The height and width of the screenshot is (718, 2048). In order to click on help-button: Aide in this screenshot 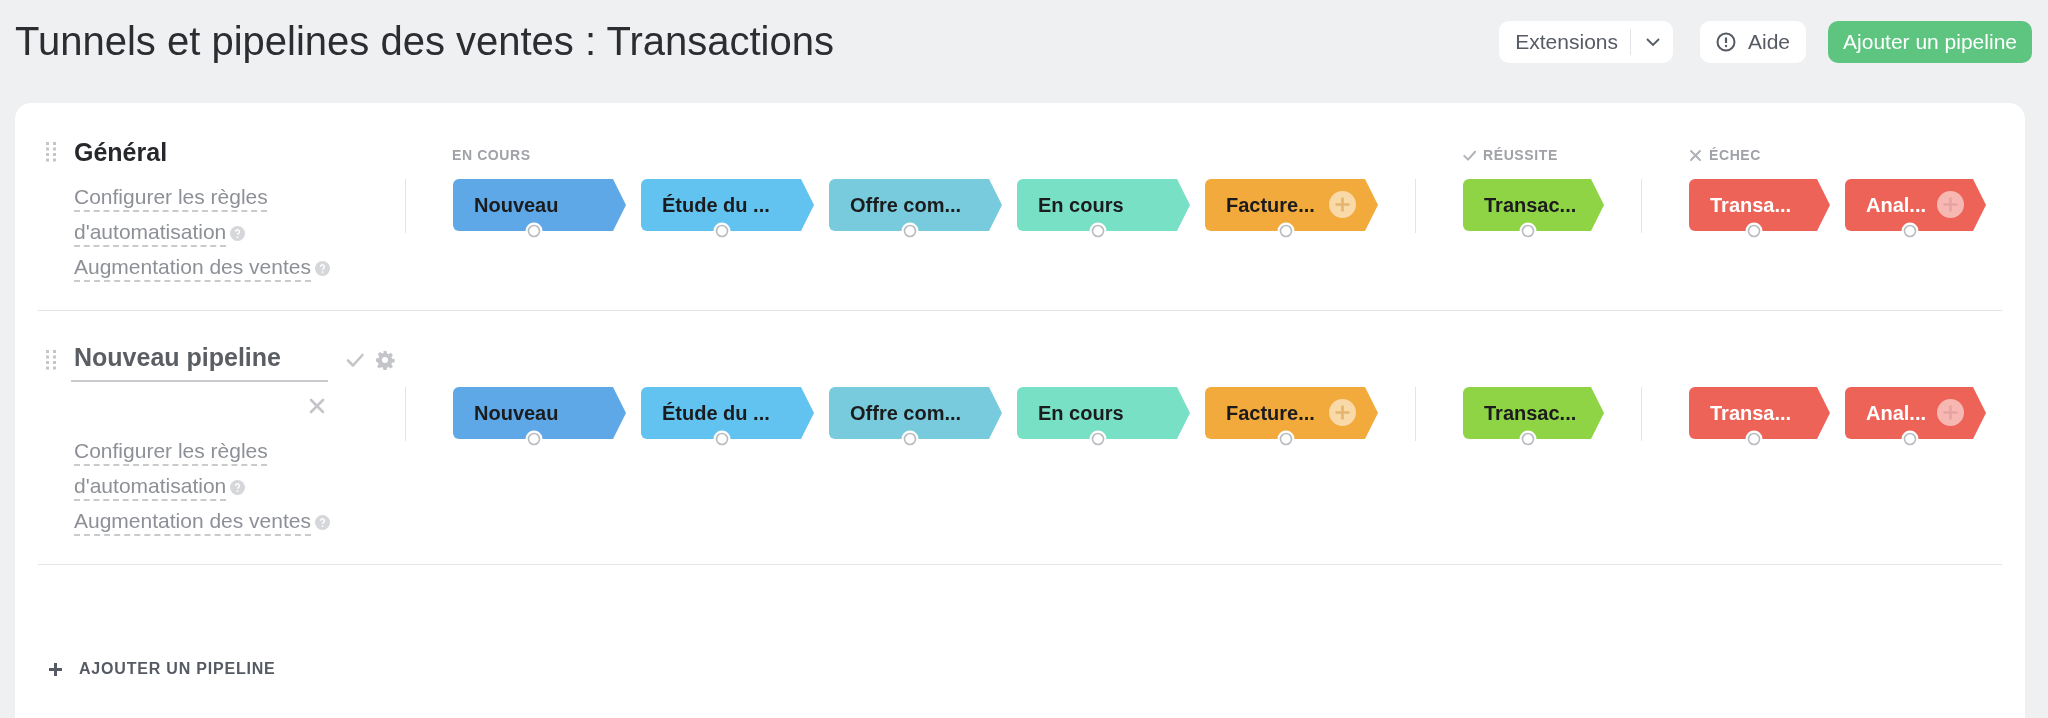, I will do `click(1753, 42)`.